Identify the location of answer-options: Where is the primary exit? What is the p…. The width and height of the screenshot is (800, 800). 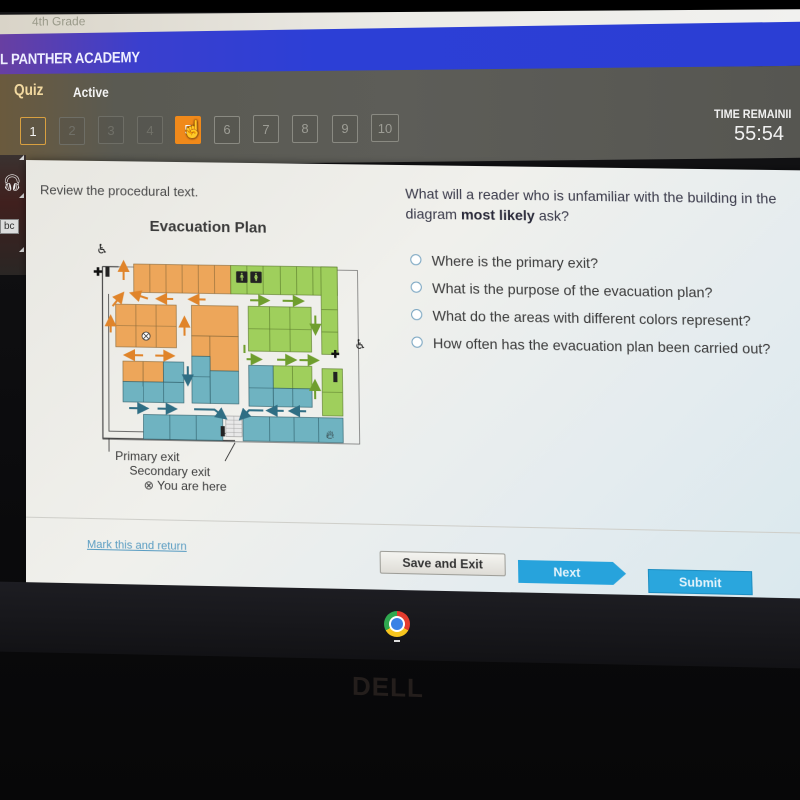
(590, 304).